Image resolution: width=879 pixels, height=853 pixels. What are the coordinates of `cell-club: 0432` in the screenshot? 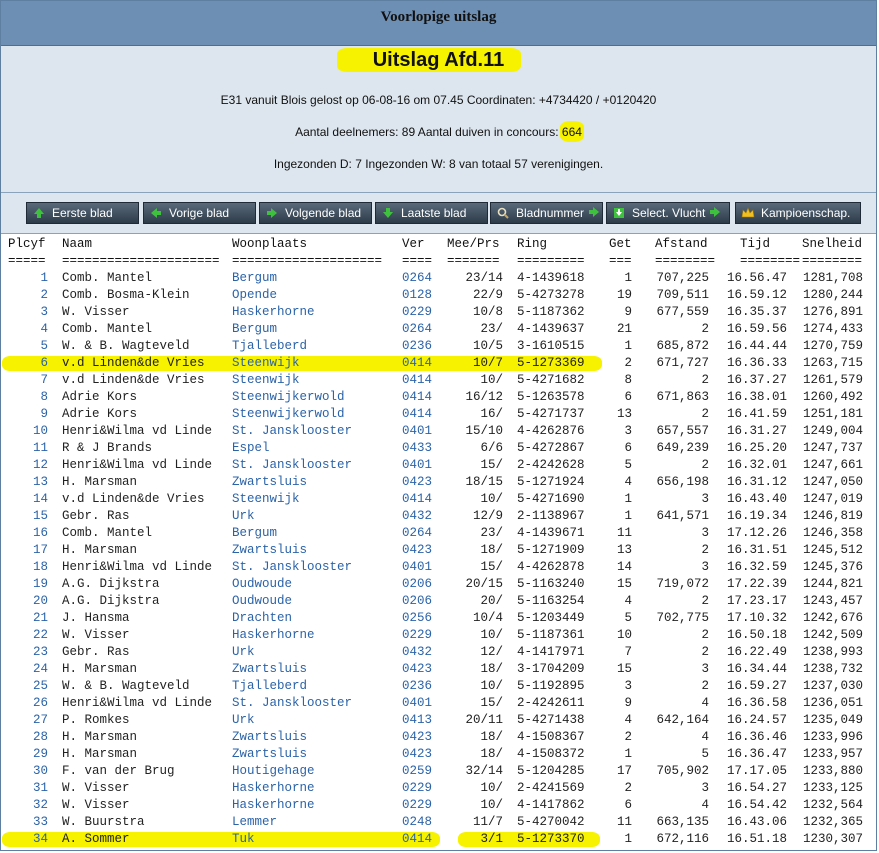 It's located at (417, 652).